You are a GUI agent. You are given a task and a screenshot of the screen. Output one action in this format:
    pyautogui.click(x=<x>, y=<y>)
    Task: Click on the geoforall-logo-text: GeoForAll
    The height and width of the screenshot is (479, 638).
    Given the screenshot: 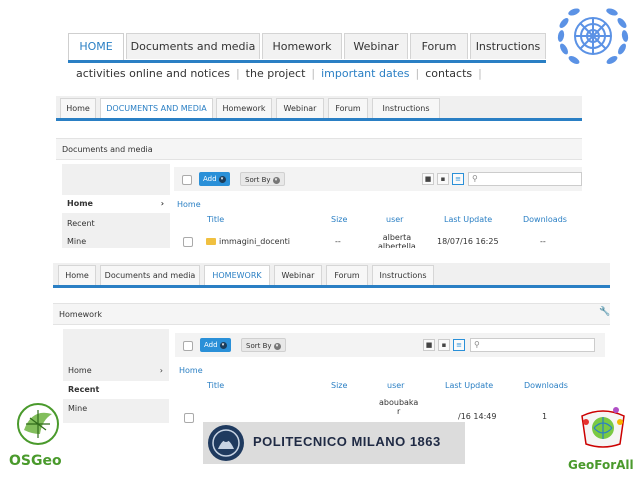 What is the action you would take?
    pyautogui.click(x=601, y=465)
    